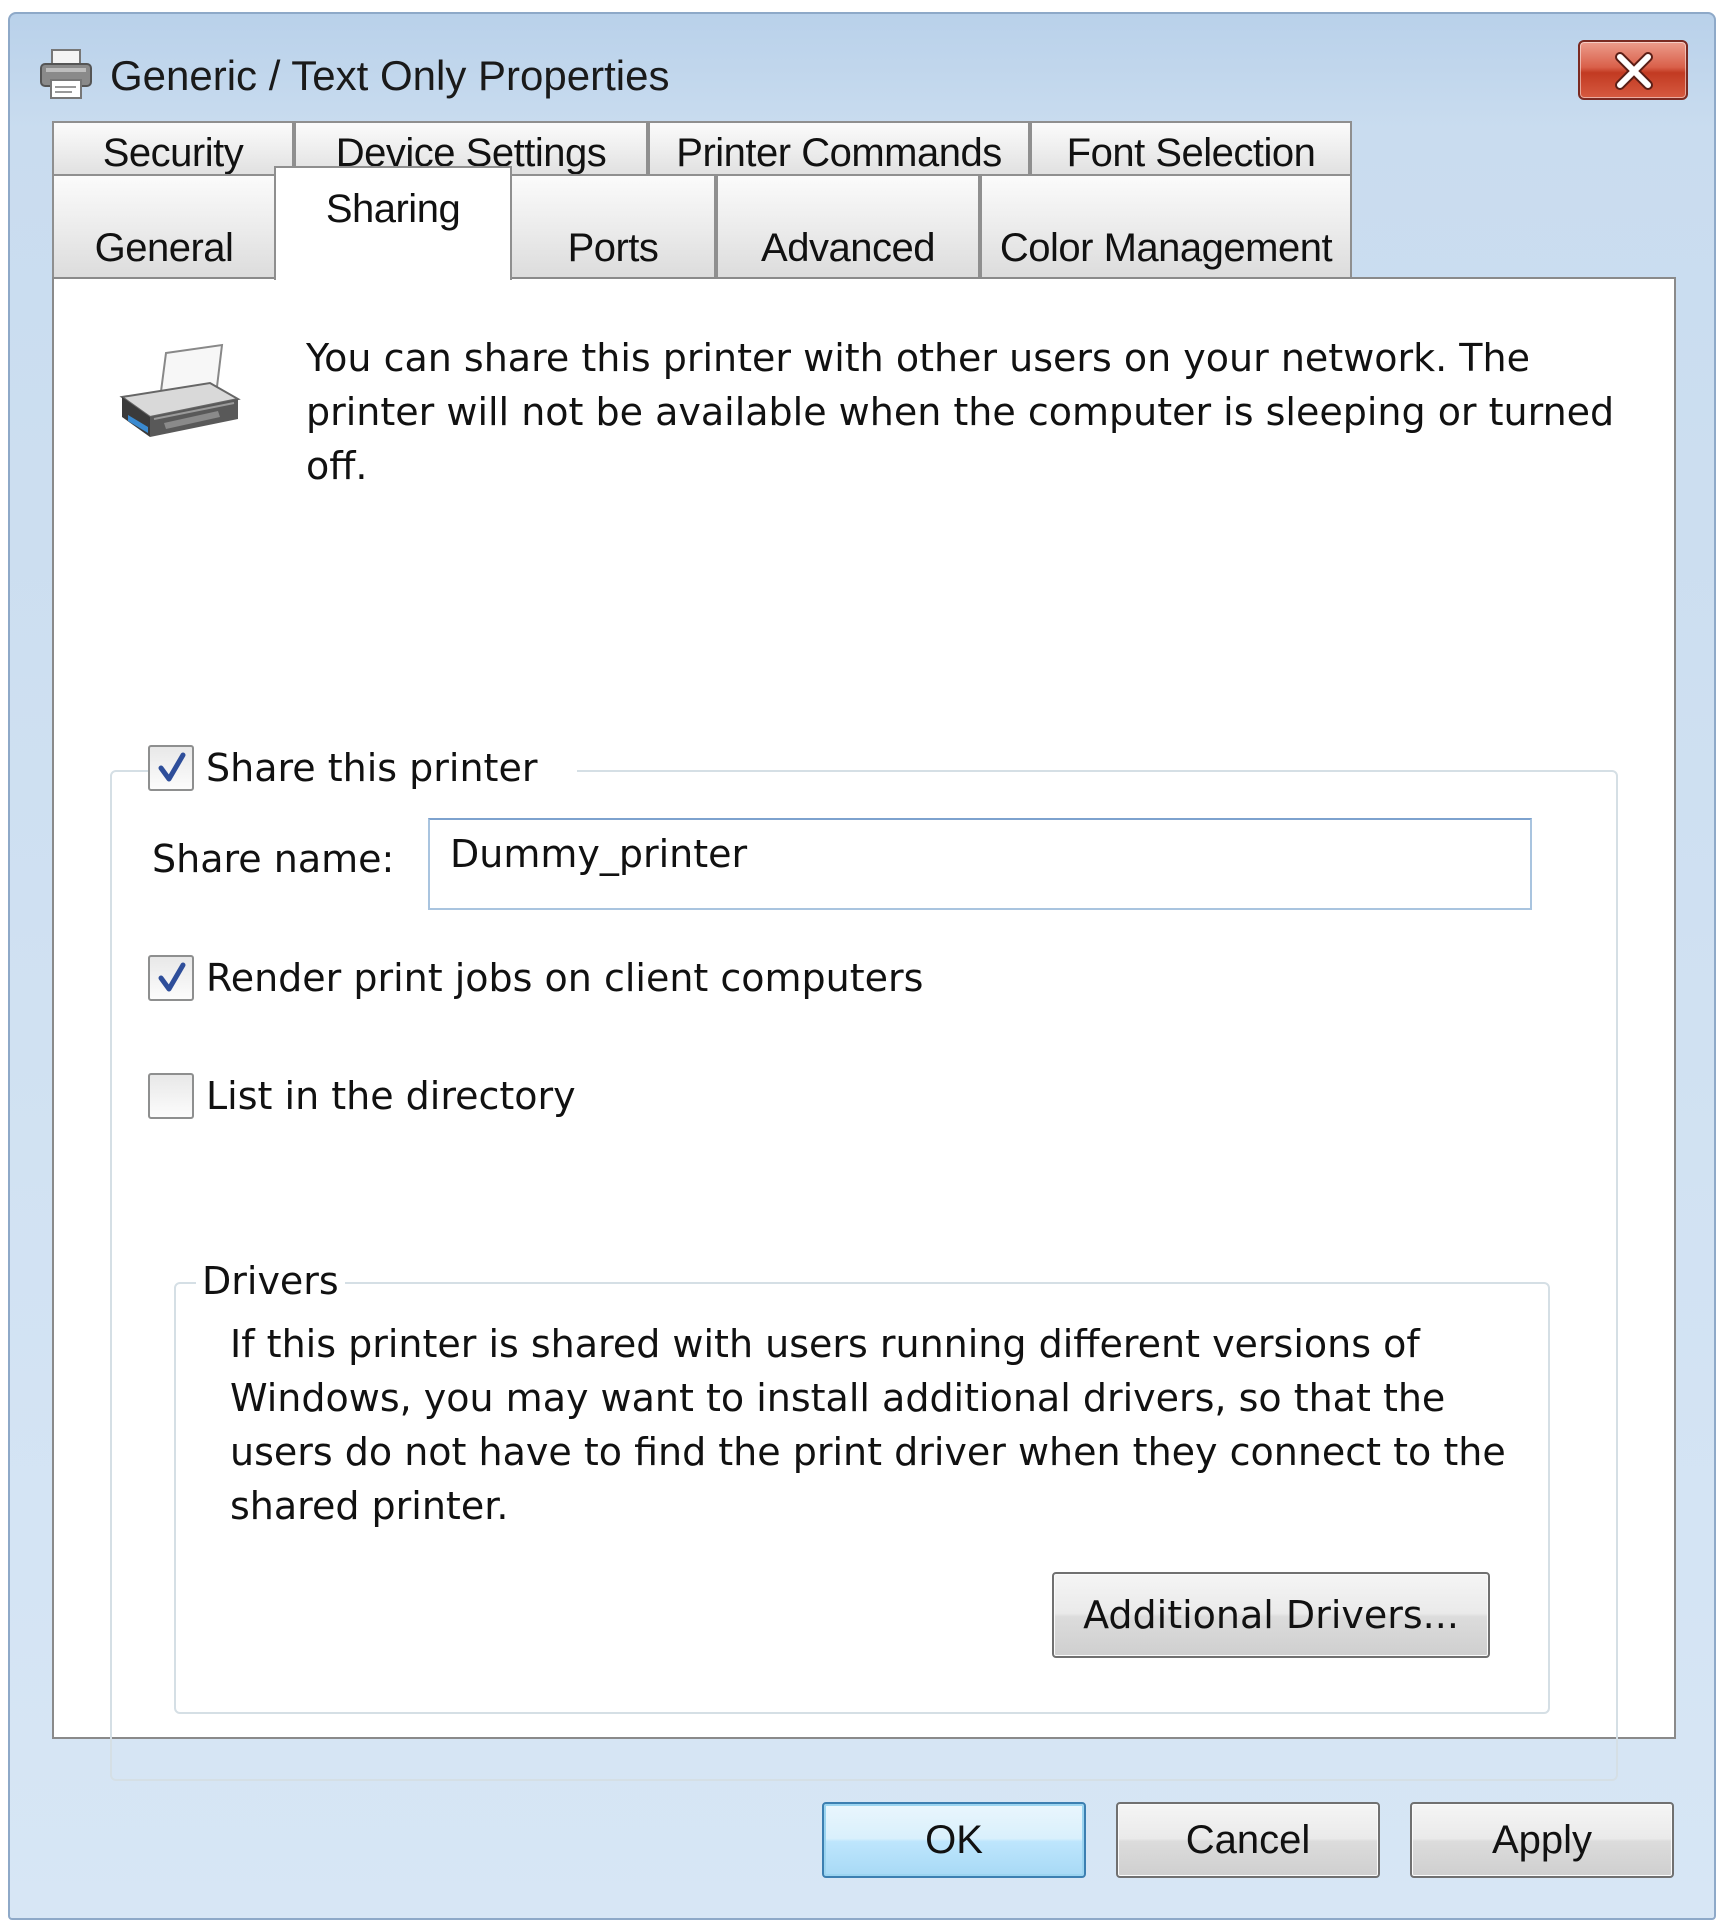 Image resolution: width=1725 pixels, height=1928 pixels. I want to click on apply-button: Apply, so click(1542, 1840).